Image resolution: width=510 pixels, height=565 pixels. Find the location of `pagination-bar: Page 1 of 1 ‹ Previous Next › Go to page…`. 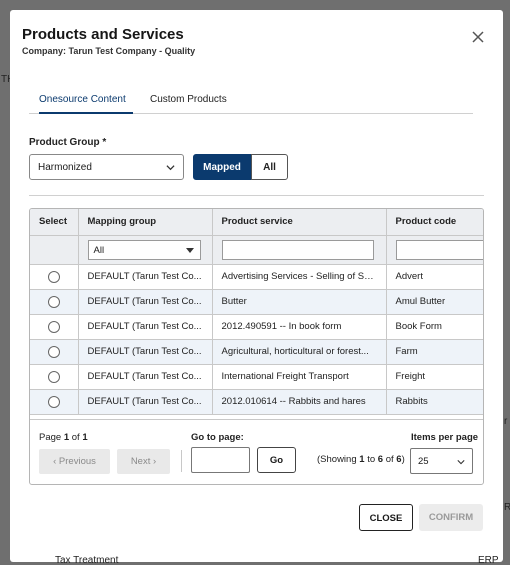

pagination-bar: Page 1 of 1 ‹ Previous Next › Go to page… is located at coordinates (256, 452).